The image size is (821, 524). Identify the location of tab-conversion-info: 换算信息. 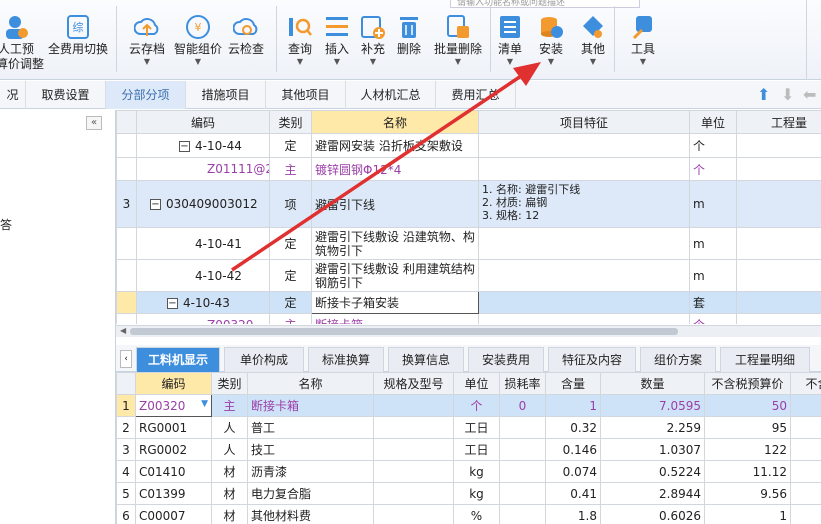
(426, 359).